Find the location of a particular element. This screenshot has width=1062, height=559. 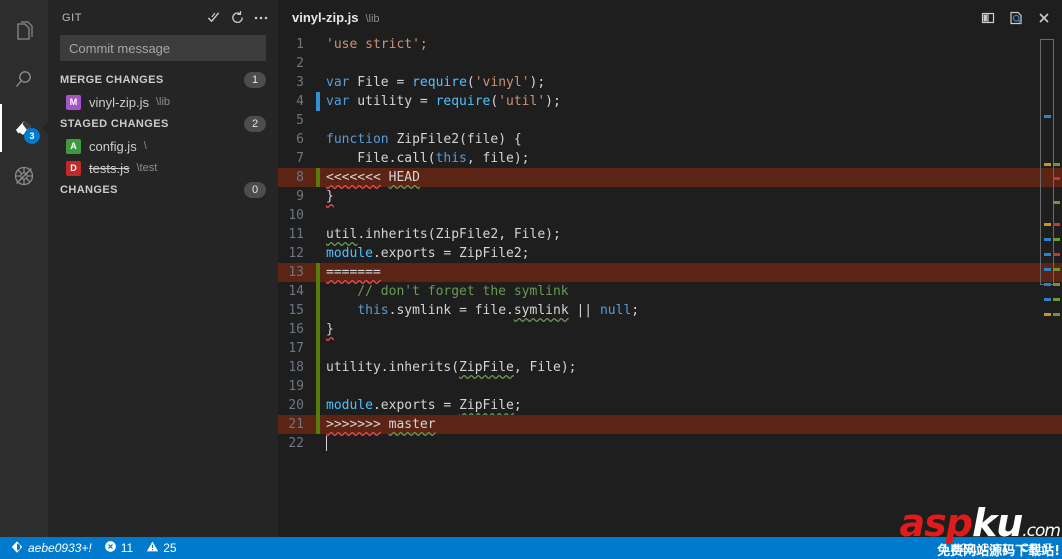

code-line: 4 var utility = require('util'); is located at coordinates (670, 101).